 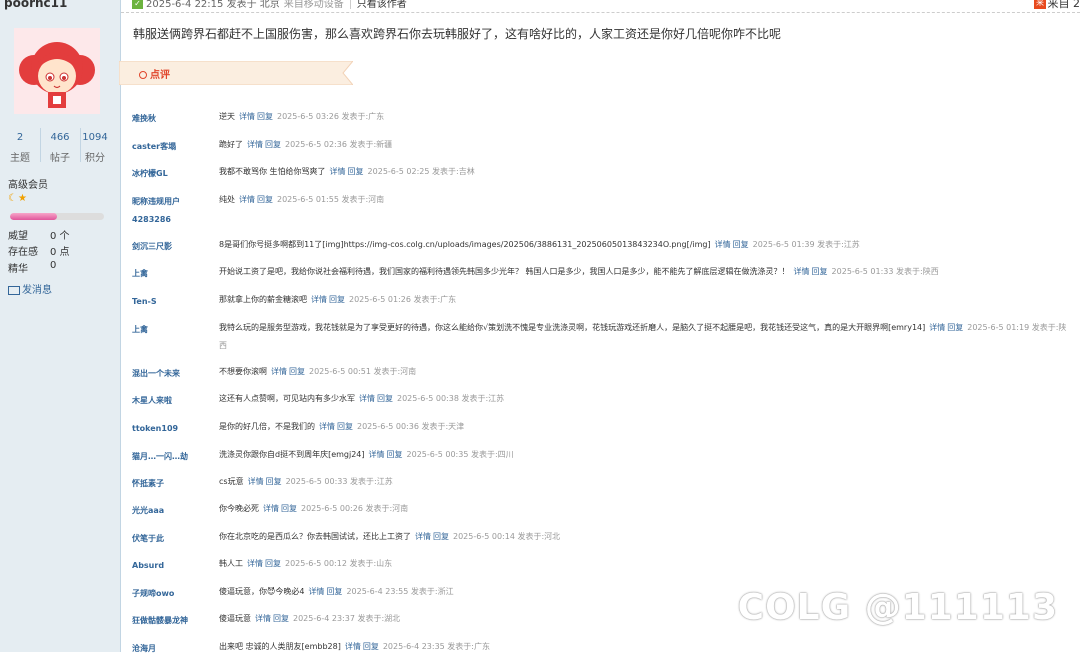 What do you see at coordinates (148, 484) in the screenshot?
I see `comment-author: 怀抵素子` at bounding box center [148, 484].